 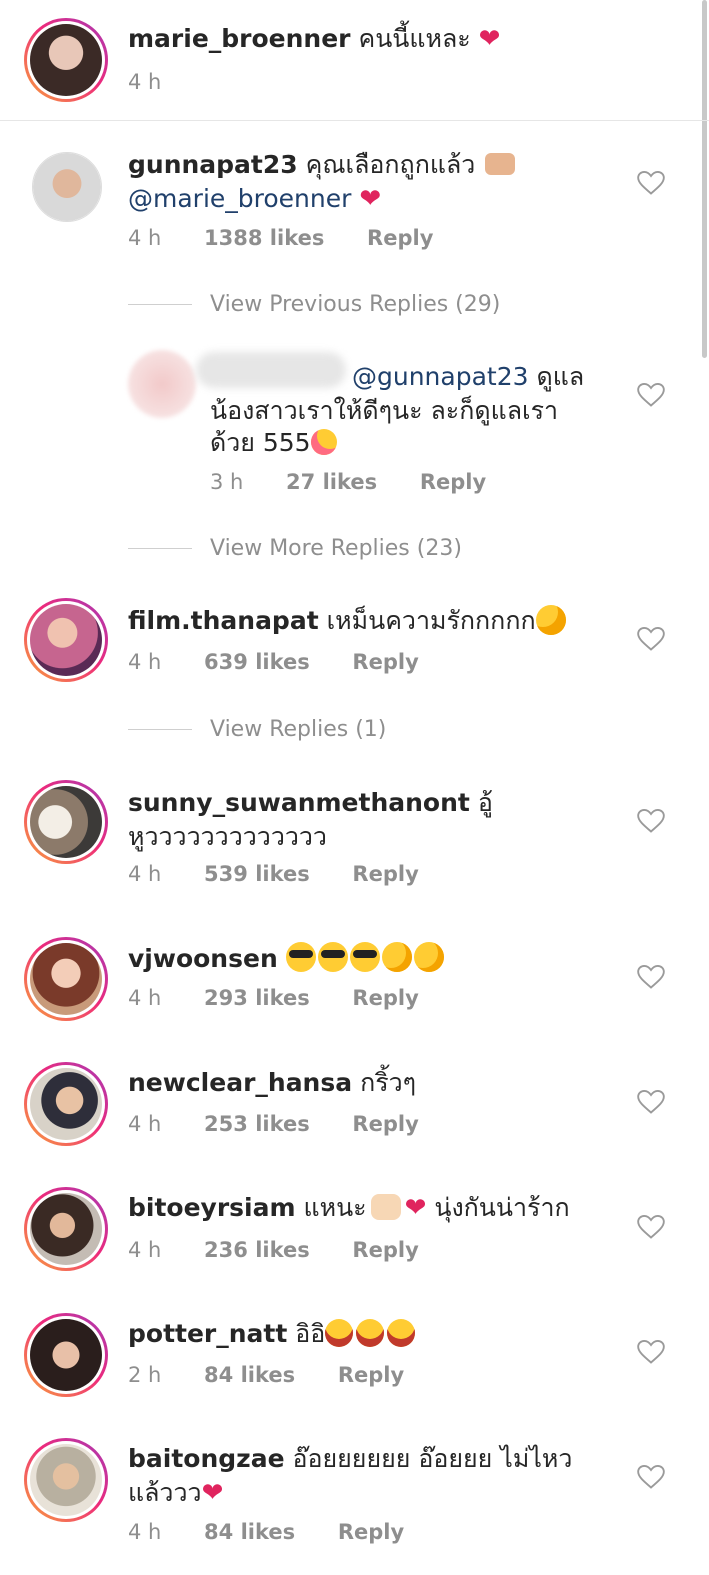 What do you see at coordinates (207, 1333) in the screenshot?
I see `comment-username: potter_natt` at bounding box center [207, 1333].